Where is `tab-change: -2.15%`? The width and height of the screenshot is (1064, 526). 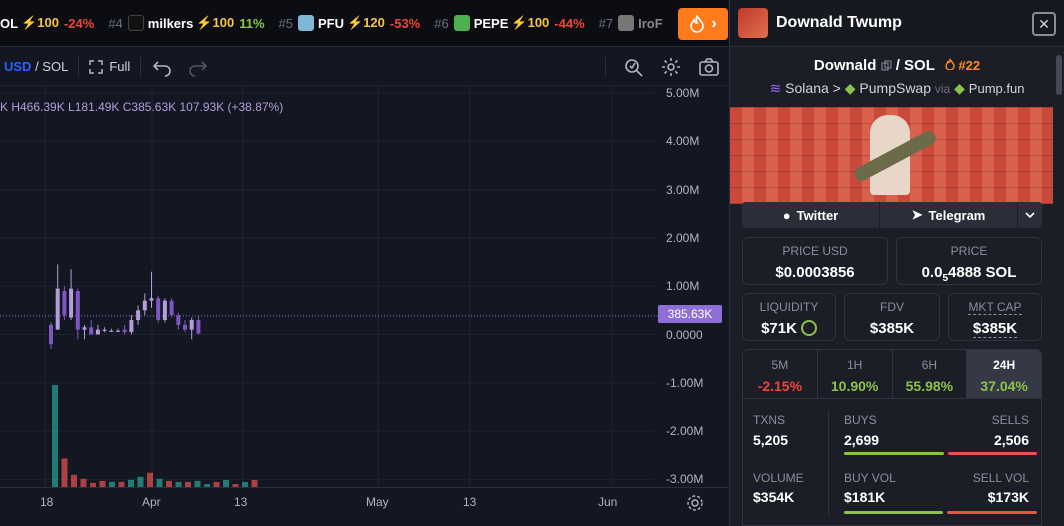
tab-change: -2.15% is located at coordinates (780, 386).